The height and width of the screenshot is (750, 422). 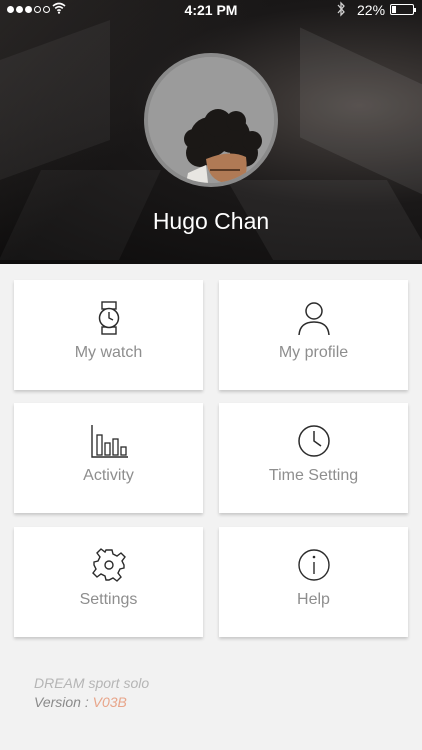 What do you see at coordinates (371, 10) in the screenshot?
I see `battery-percent: 22%` at bounding box center [371, 10].